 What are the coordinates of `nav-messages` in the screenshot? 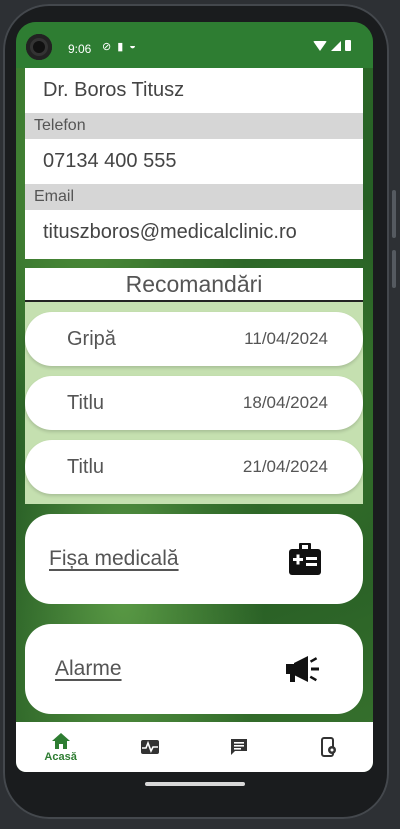 It's located at (239, 747).